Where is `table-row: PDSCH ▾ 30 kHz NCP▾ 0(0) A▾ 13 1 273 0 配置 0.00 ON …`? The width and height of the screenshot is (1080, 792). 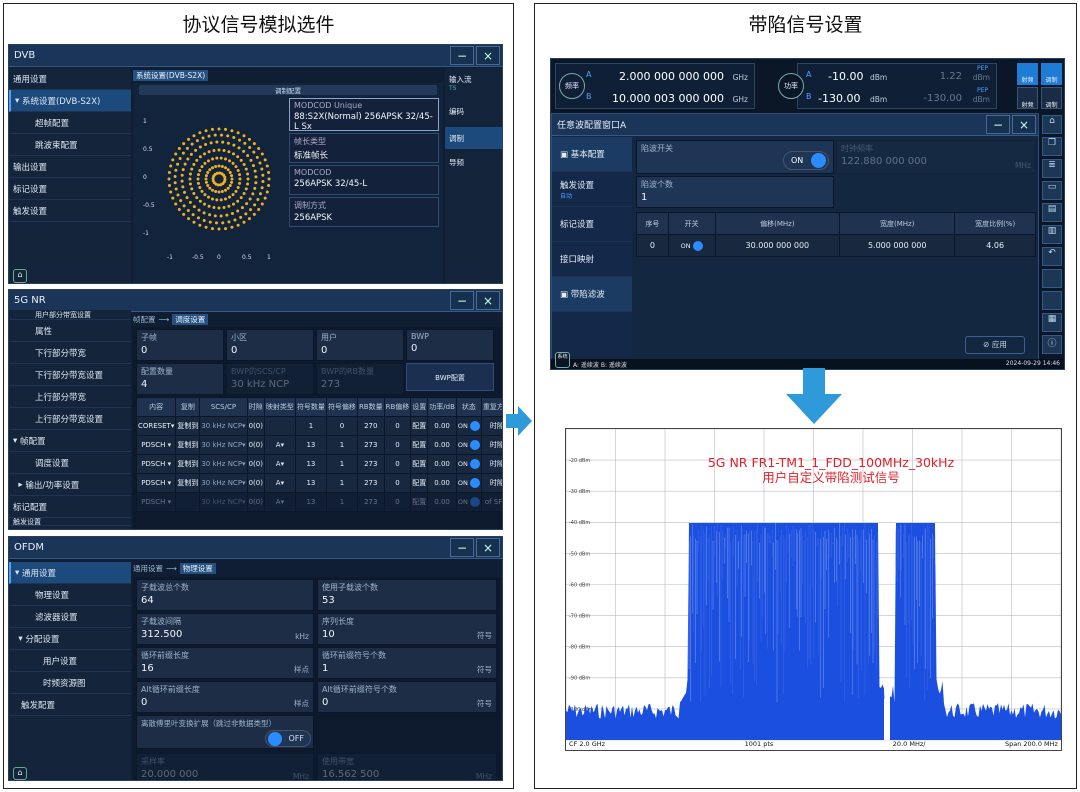 table-row: PDSCH ▾ 30 kHz NCP▾ 0(0) A▾ 13 1 273 0 配置 0.00 ON … is located at coordinates (318, 502).